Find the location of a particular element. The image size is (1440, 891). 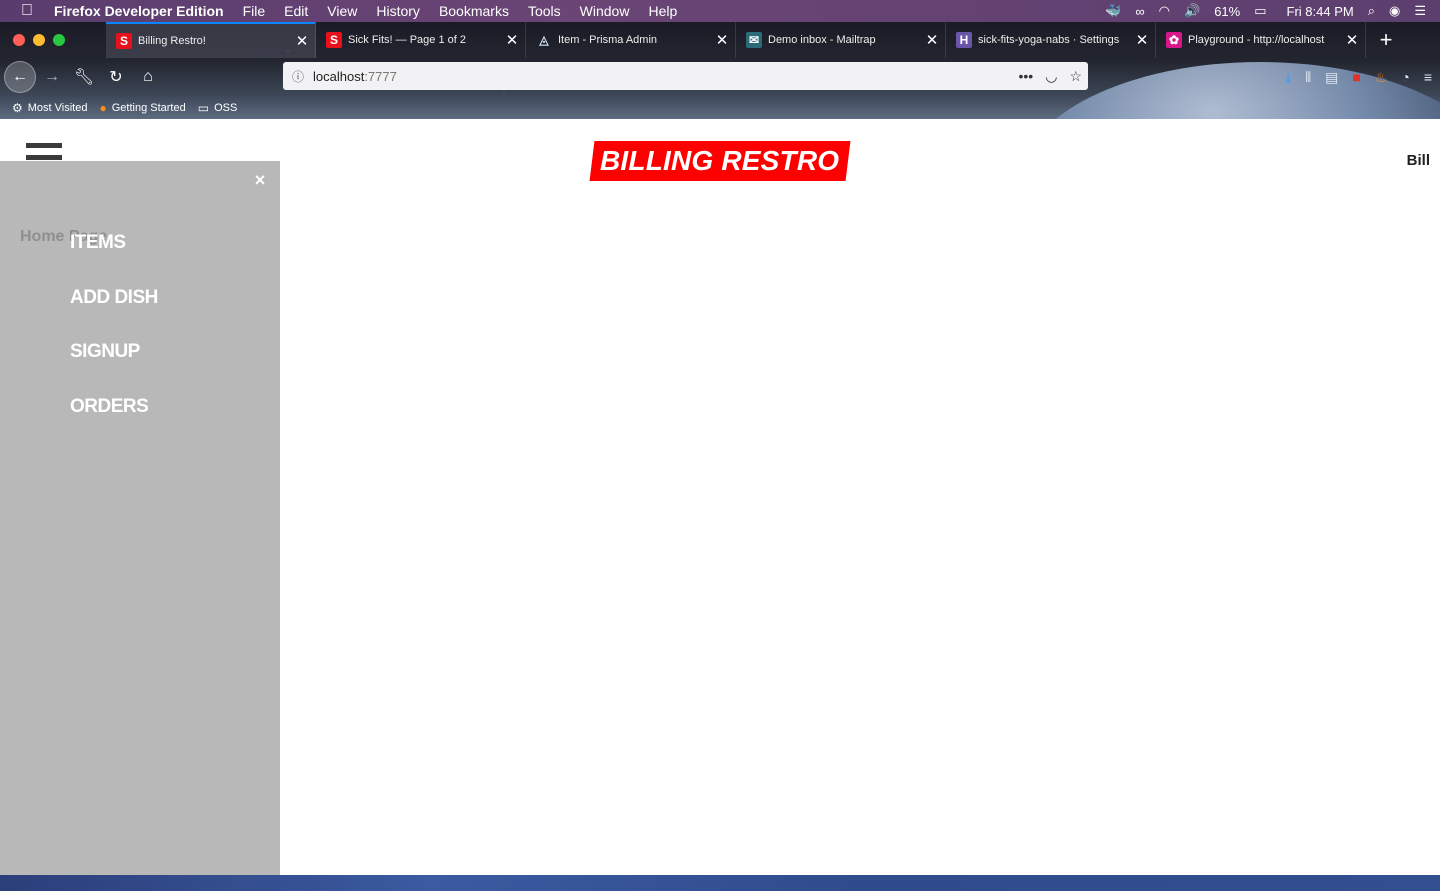

menu-window: Window is located at coordinates (605, 11).